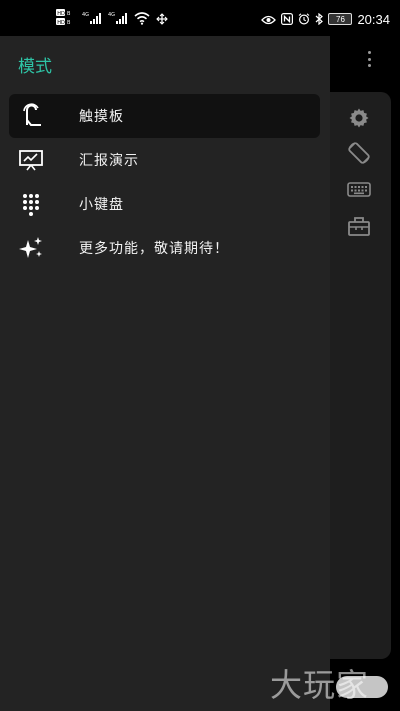 This screenshot has width=400, height=711. I want to click on presentation-icon, so click(31, 160).